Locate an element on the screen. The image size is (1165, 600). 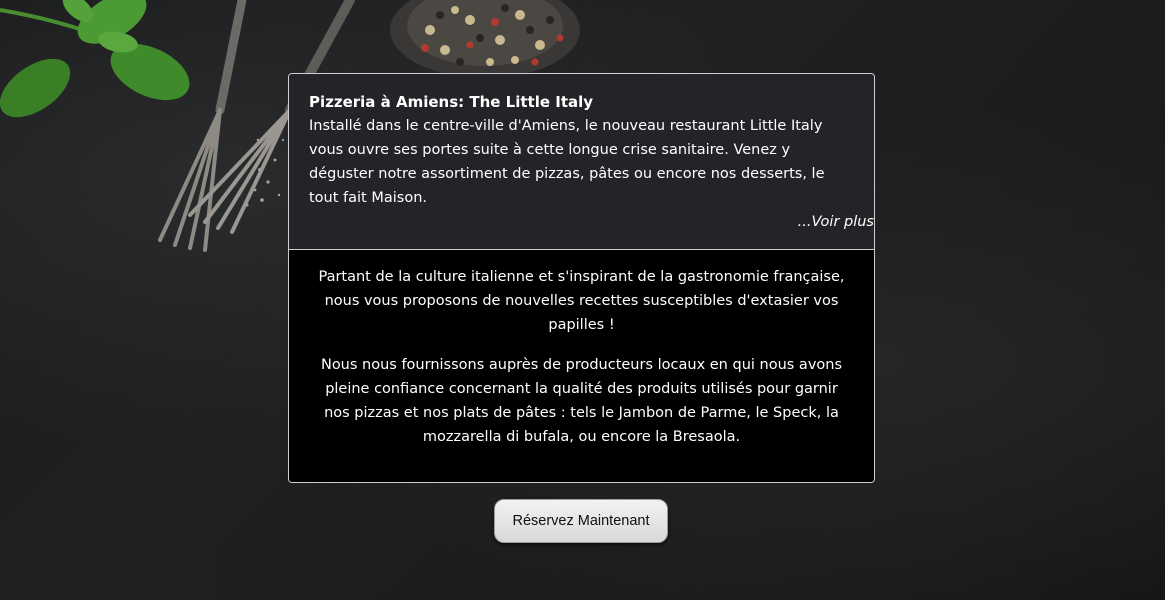
card-title: Pizzeria à Amiens: The Little Italy is located at coordinates (451, 102).